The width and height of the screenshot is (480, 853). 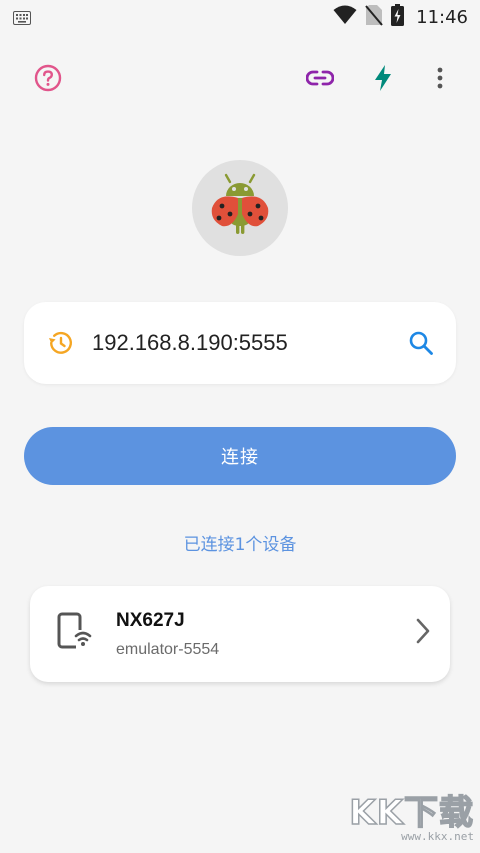 I want to click on wifi-icon, so click(x=345, y=17).